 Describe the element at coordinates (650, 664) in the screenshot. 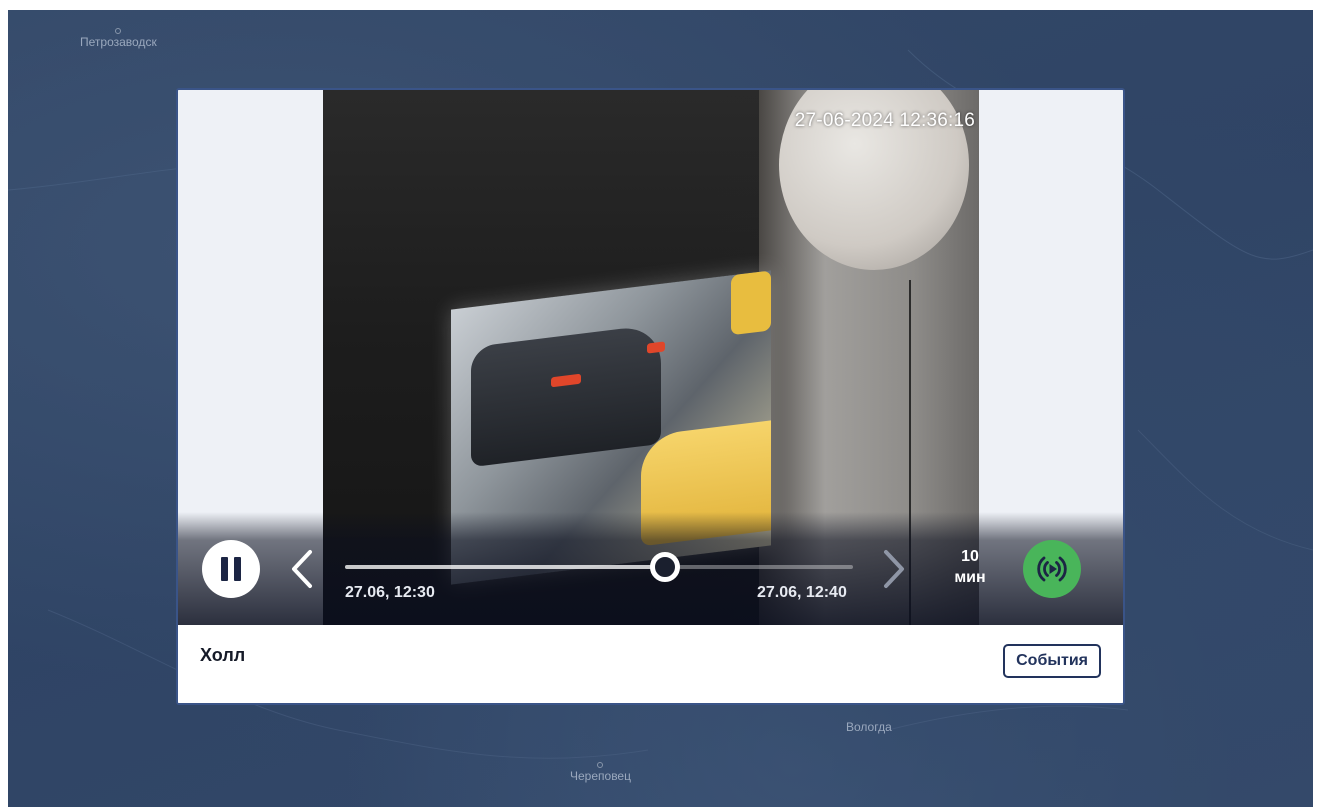

I see `camera-footer: Холл События` at that location.